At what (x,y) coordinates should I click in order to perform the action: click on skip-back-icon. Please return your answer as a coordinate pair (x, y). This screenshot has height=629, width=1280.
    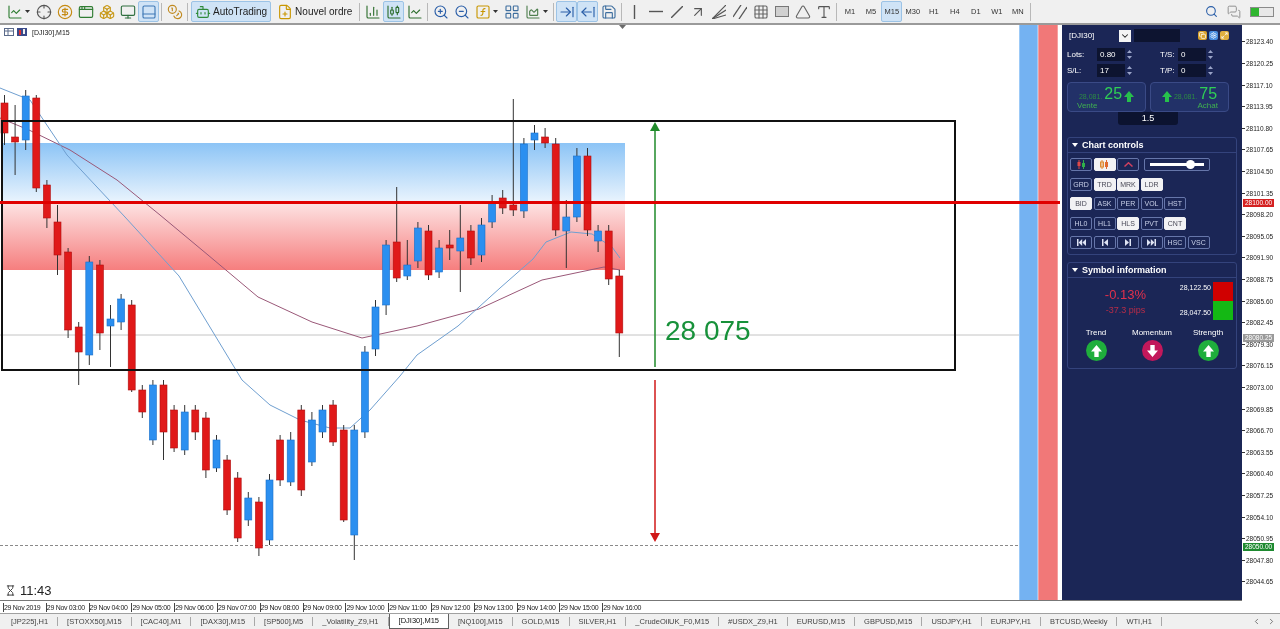
    Looking at the image, I should click on (1081, 242).